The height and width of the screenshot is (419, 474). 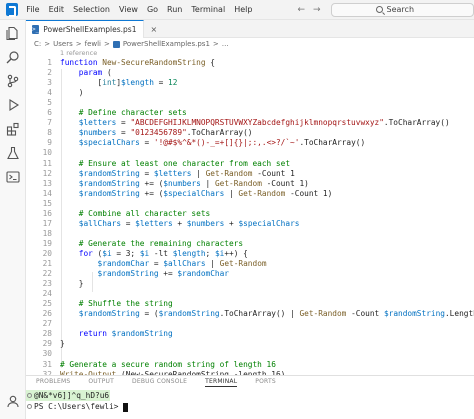 What do you see at coordinates (174, 9) in the screenshot?
I see `menu-run: Run` at bounding box center [174, 9].